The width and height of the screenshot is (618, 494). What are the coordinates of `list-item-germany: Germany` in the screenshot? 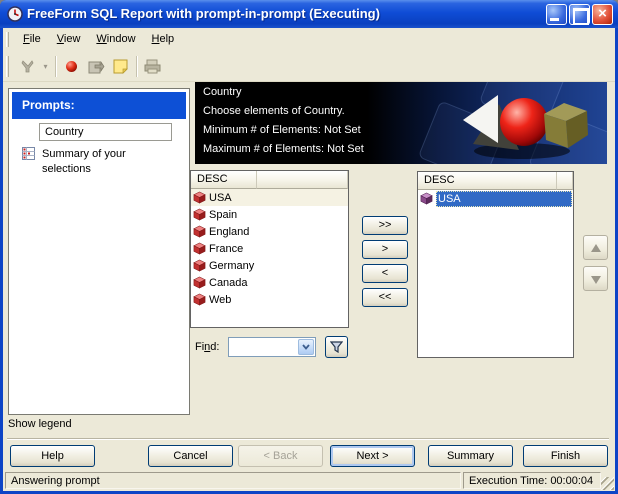 It's located at (269, 265).